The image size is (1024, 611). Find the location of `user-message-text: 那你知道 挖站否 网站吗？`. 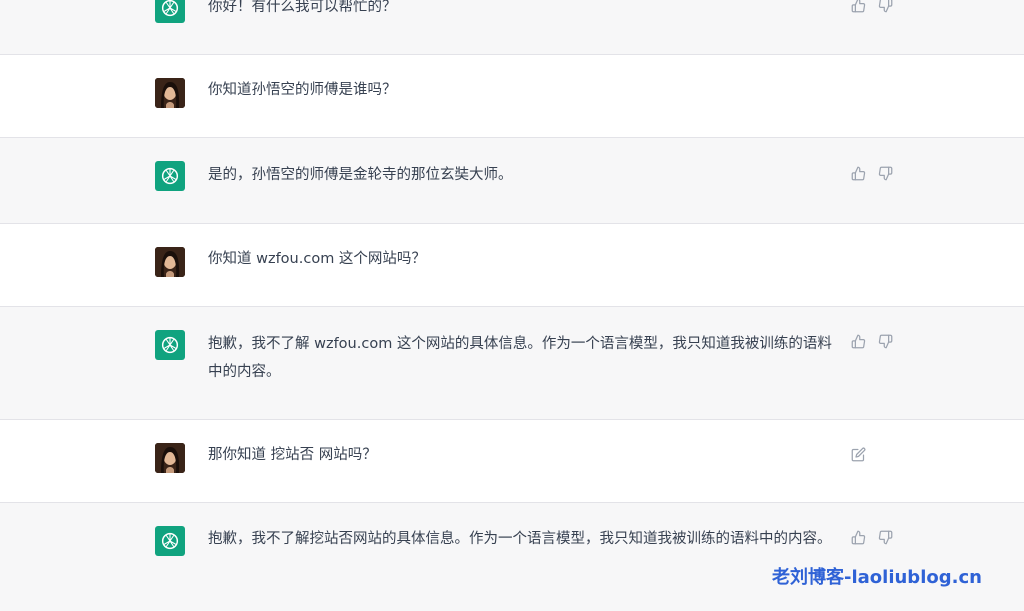

user-message-text: 那你知道 挖站否 网站吗？ is located at coordinates (292, 455).